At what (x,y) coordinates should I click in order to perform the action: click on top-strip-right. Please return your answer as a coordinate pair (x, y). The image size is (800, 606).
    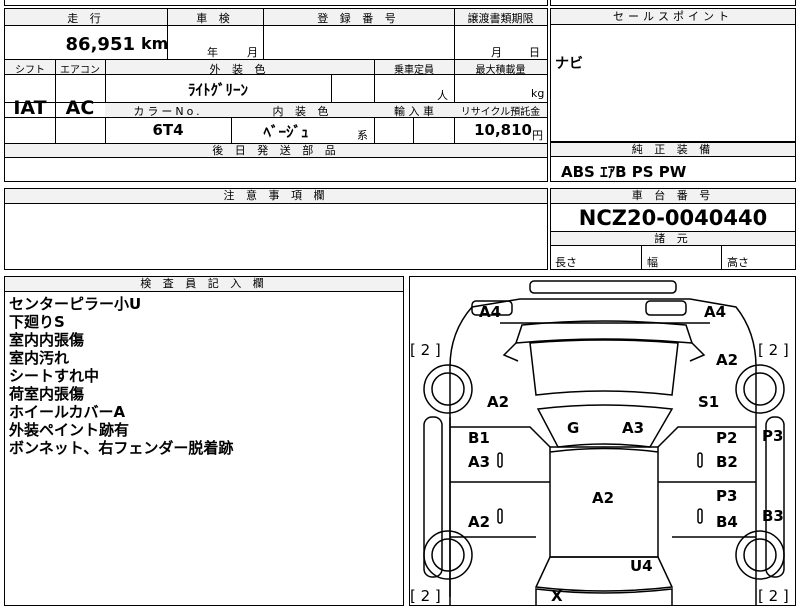
    Looking at the image, I should click on (673, 3).